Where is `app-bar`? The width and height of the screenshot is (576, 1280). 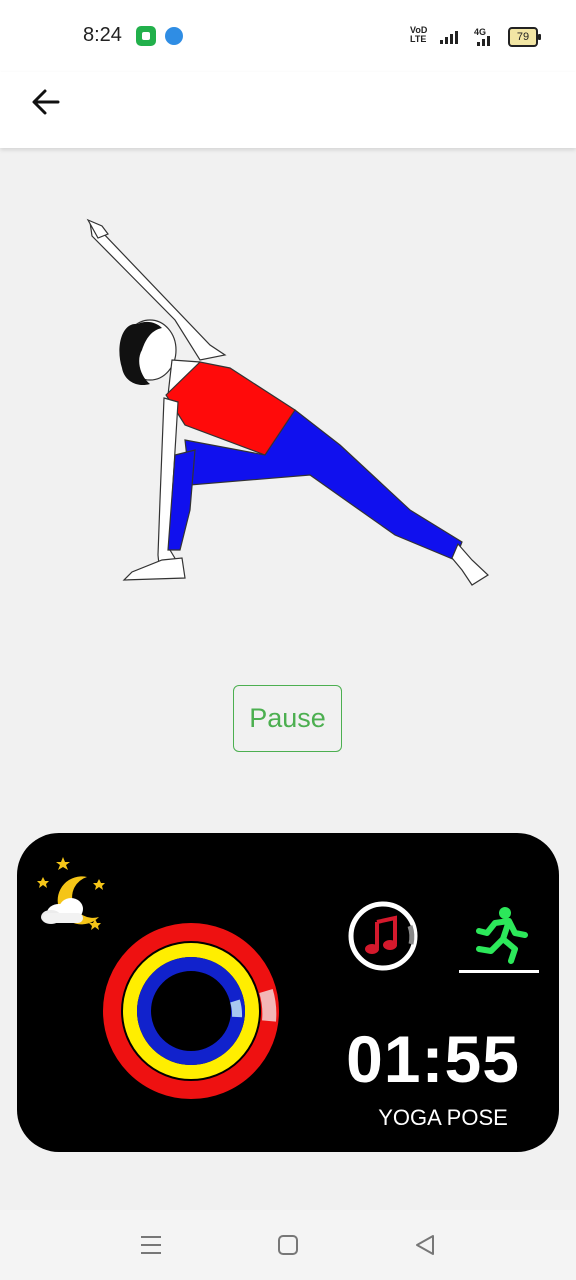
app-bar is located at coordinates (288, 110).